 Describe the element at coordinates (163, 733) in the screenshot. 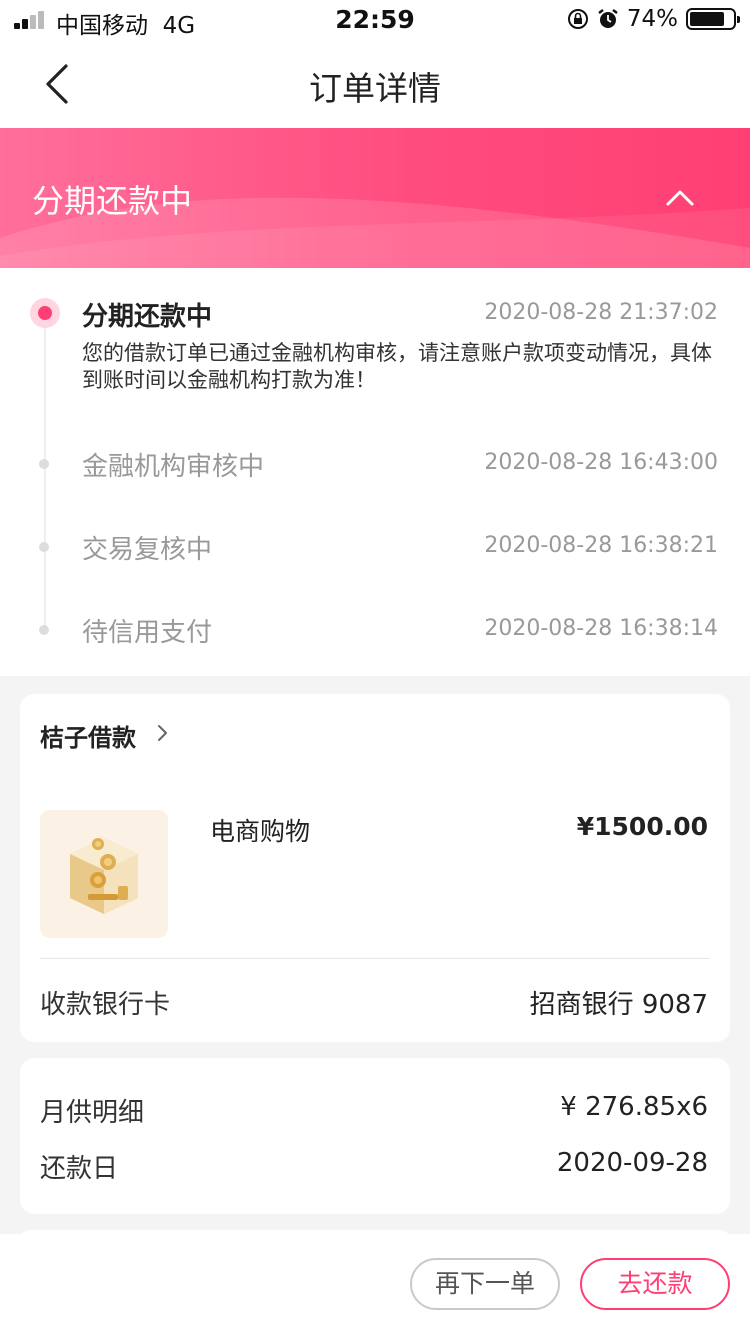

I see `chevron-right-icon` at that location.